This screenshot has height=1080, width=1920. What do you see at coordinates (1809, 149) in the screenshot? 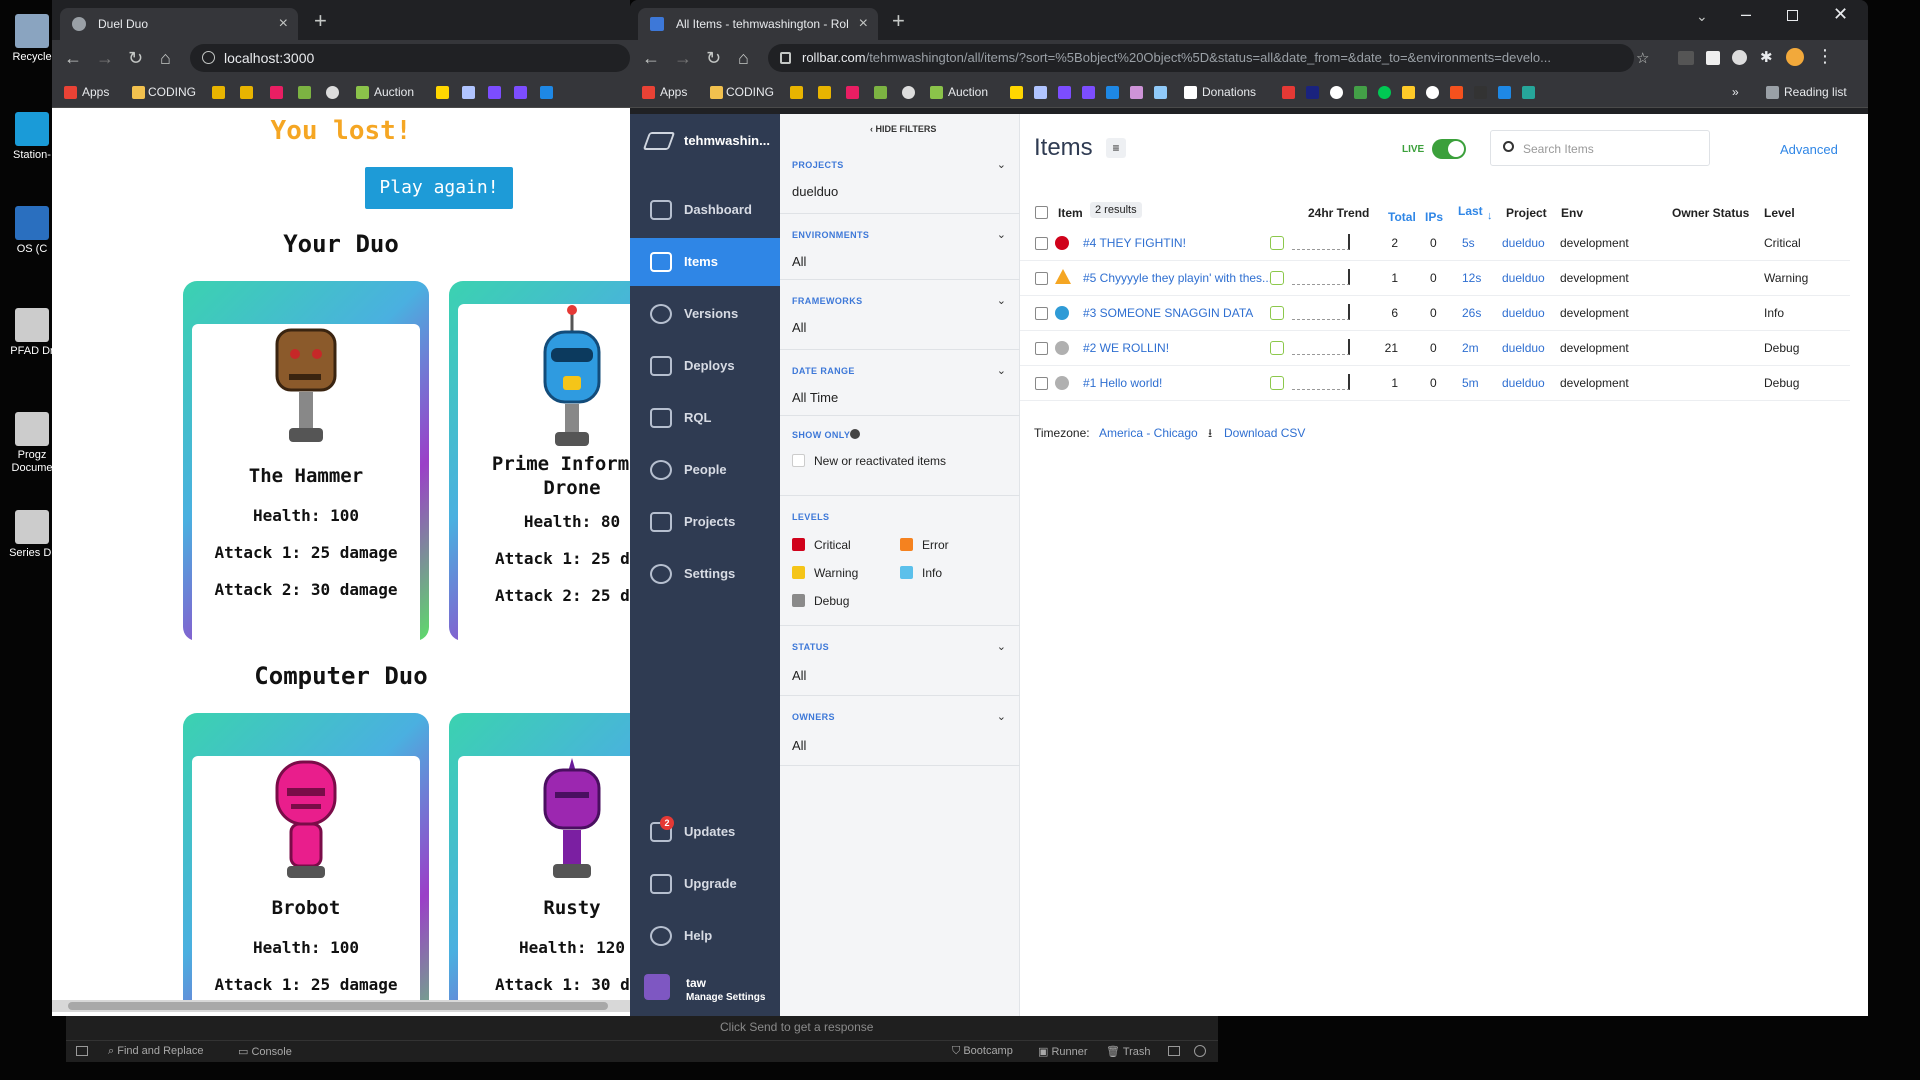
I see `advanced-link: Advanced` at bounding box center [1809, 149].